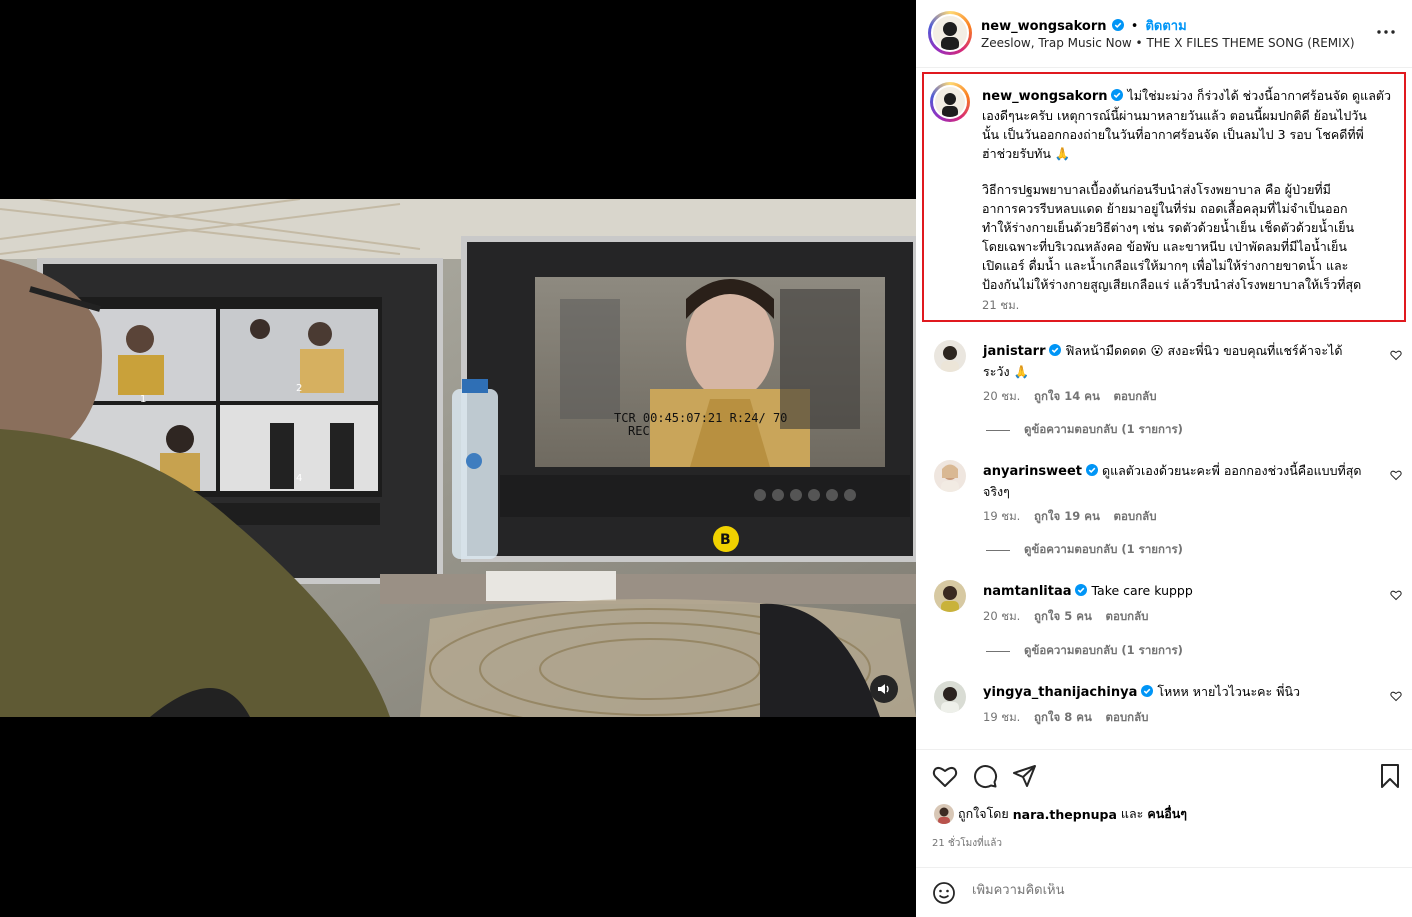 This screenshot has height=917, width=1412. I want to click on caption-username: new_wongsakorn, so click(1045, 96).